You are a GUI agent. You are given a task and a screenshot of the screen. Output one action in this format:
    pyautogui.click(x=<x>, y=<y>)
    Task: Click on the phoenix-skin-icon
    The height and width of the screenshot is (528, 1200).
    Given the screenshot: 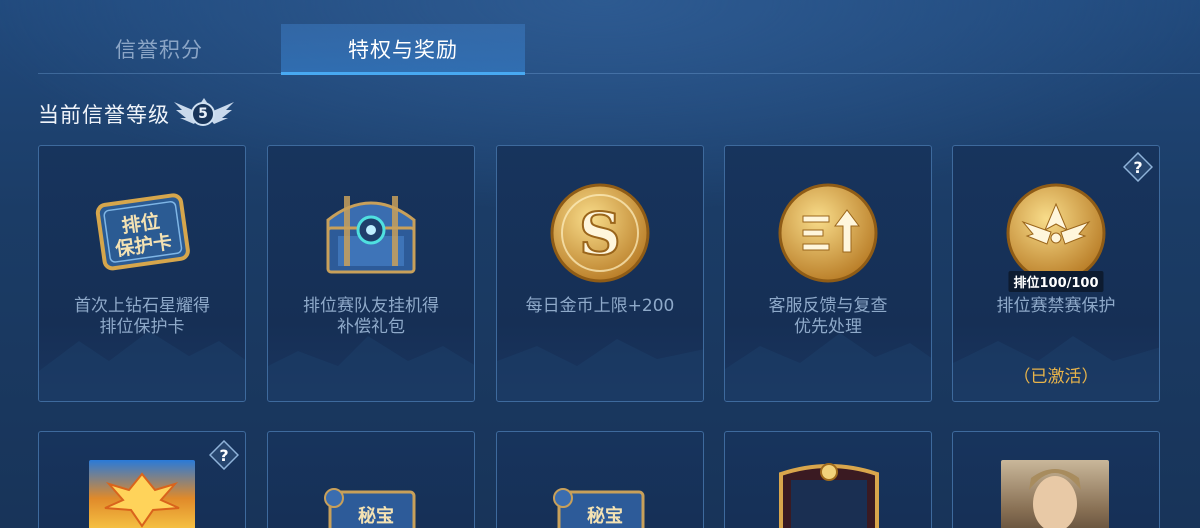 What is the action you would take?
    pyautogui.click(x=142, y=494)
    